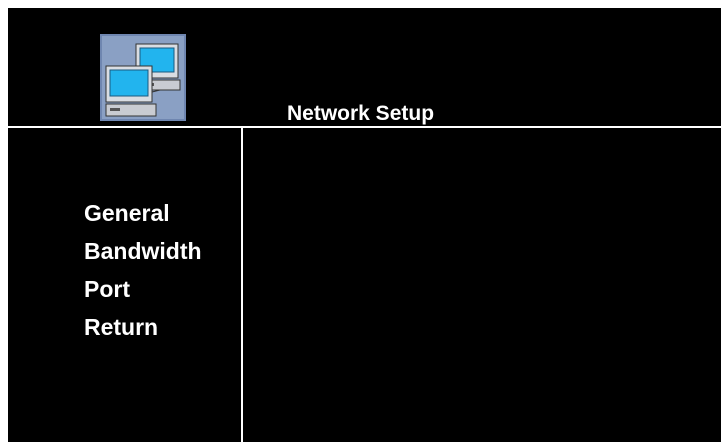  I want to click on sidebar-menu: General Bandwidth Port Return, so click(143, 270).